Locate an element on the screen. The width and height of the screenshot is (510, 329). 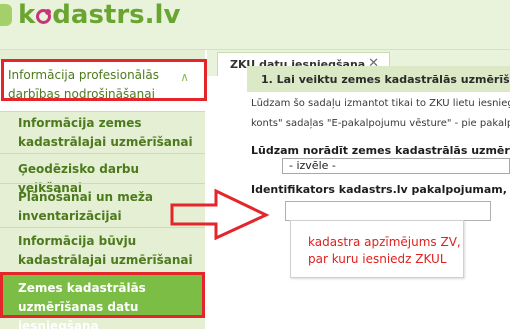
logo-text-k: k is located at coordinates (27, 15).